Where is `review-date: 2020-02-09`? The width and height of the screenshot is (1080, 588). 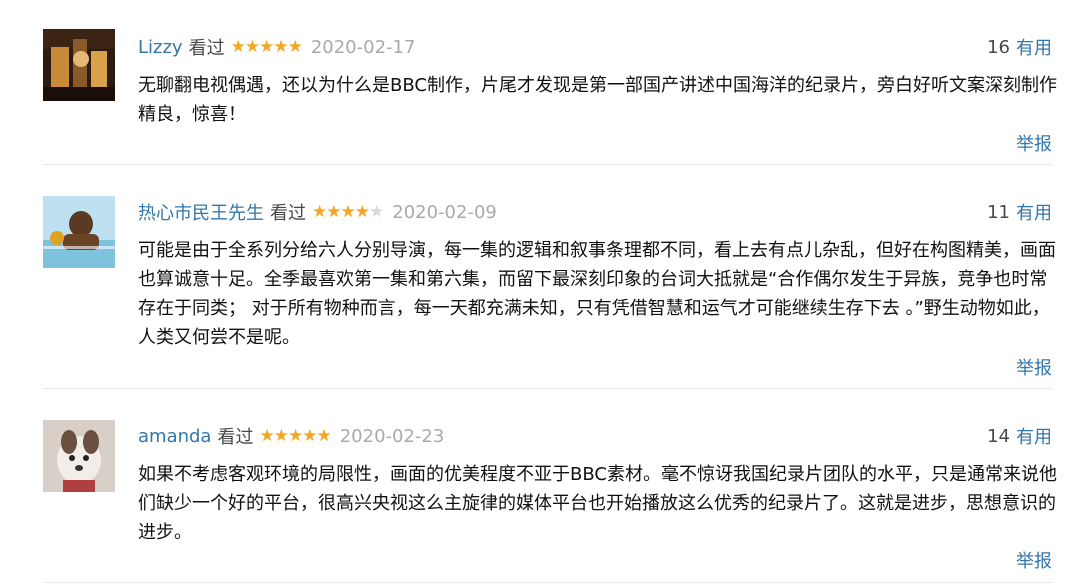
review-date: 2020-02-09 is located at coordinates (444, 212).